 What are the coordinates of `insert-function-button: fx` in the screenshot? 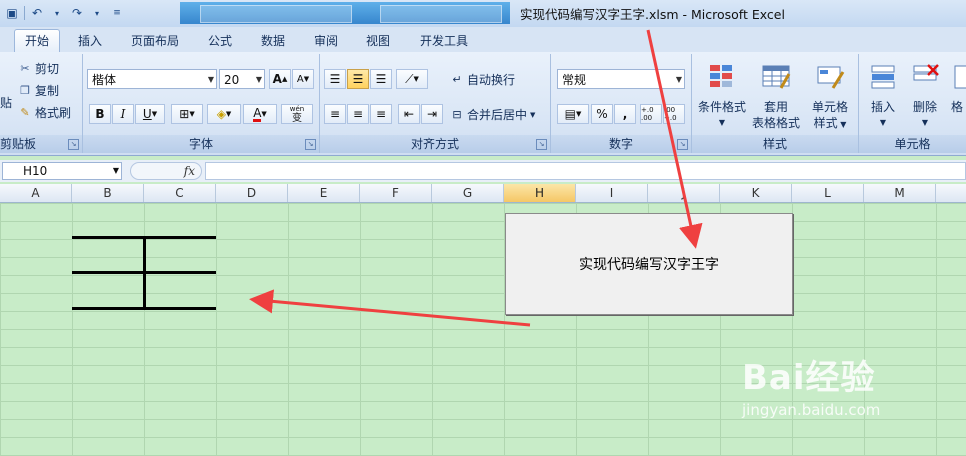 It's located at (166, 171).